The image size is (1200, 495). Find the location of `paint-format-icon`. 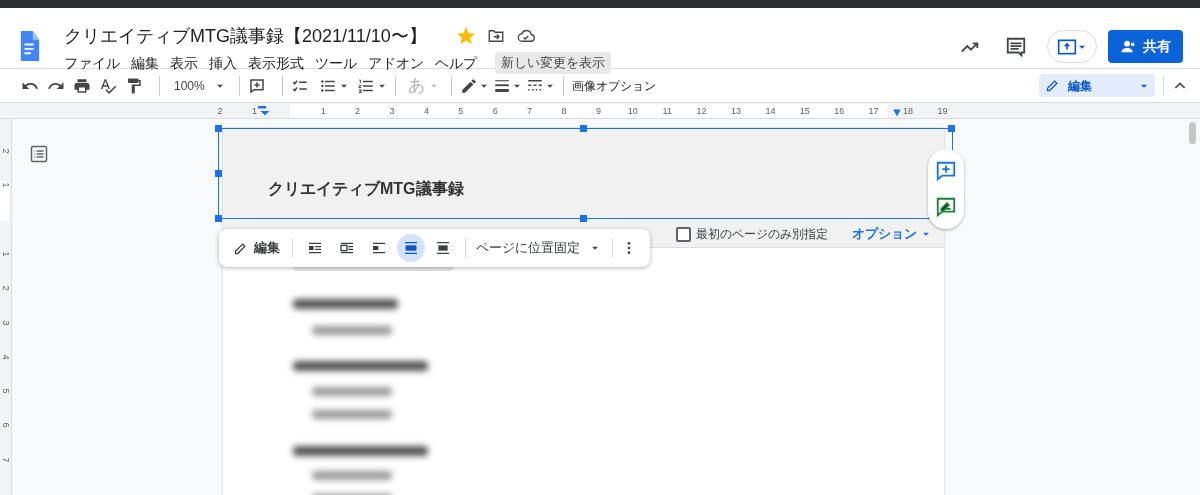

paint-format-icon is located at coordinates (134, 85).